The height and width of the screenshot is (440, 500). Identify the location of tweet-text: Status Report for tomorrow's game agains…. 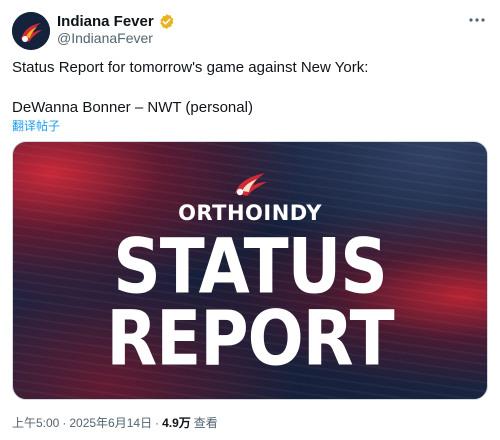
(190, 87).